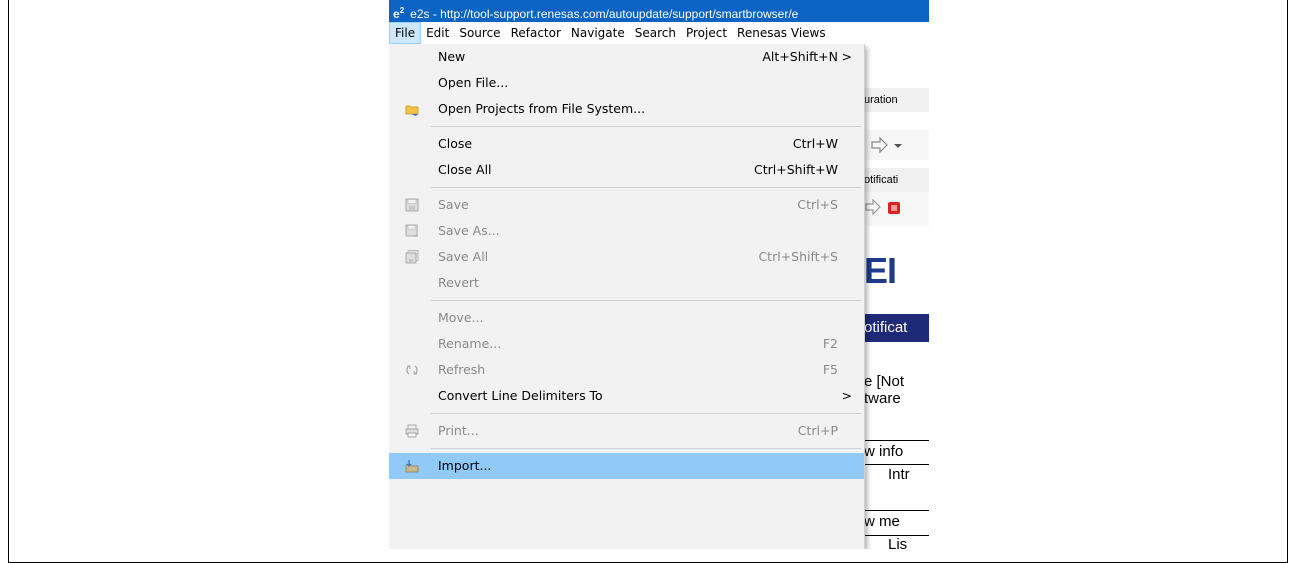 This screenshot has height=563, width=1295. Describe the element at coordinates (626, 144) in the screenshot. I see `menu-item-close: Close Ctrl+W` at that location.